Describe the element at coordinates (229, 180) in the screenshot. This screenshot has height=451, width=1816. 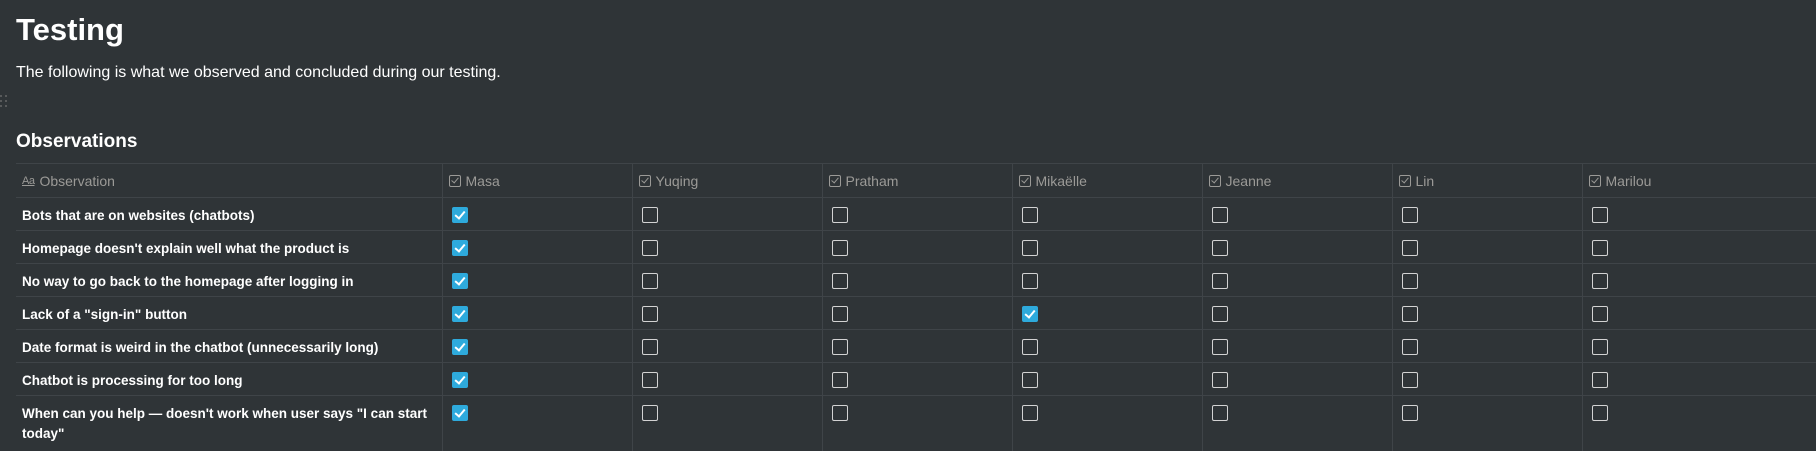
I see `column-header-observation: Aa Observation` at that location.